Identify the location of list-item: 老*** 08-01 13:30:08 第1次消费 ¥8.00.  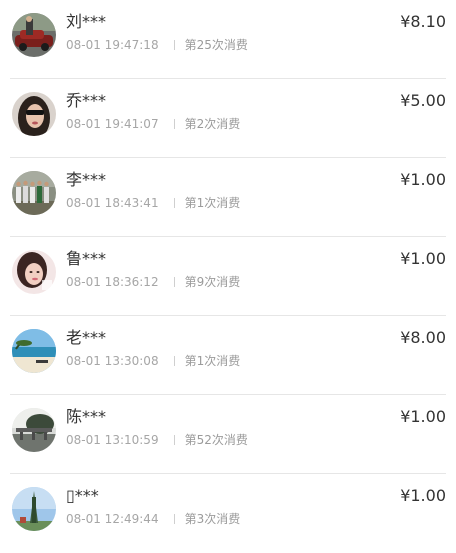
(228, 355).